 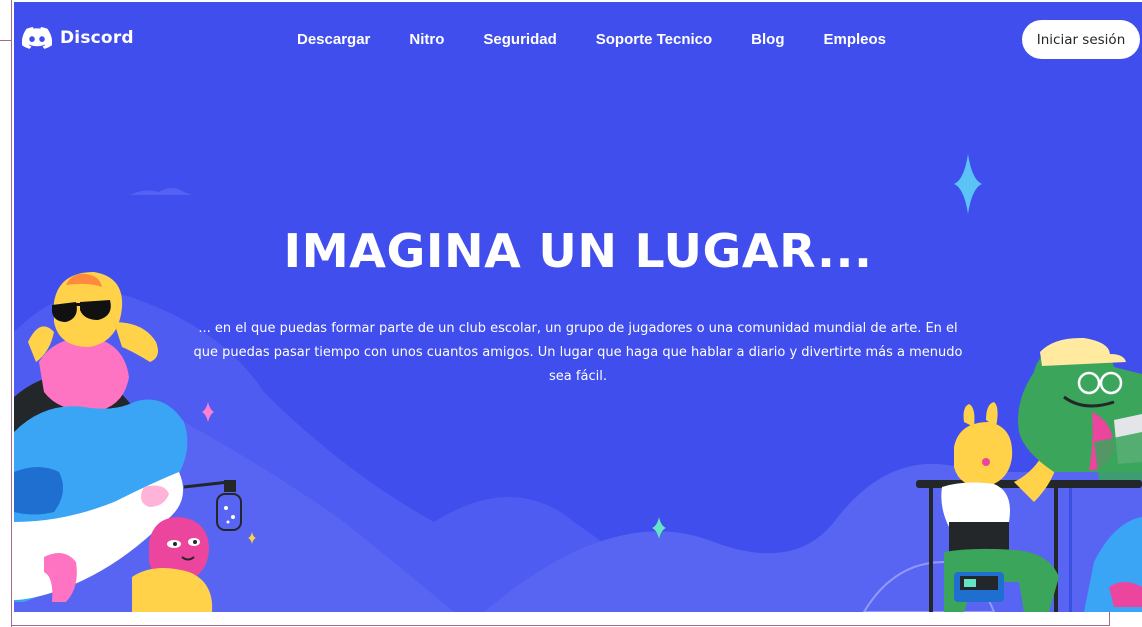 What do you see at coordinates (1125, 594) in the screenshot?
I see `right-edge-shoe` at bounding box center [1125, 594].